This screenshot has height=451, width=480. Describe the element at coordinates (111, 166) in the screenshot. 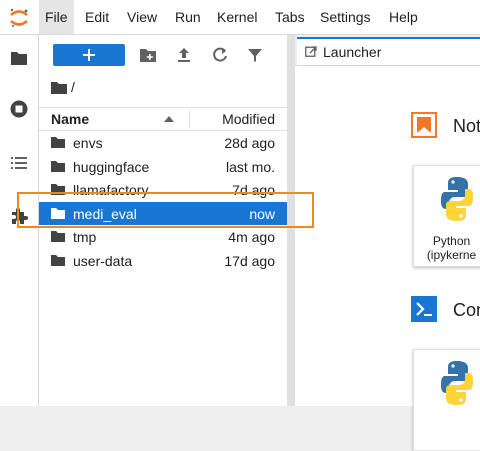

I see `file-name: huggingface` at that location.